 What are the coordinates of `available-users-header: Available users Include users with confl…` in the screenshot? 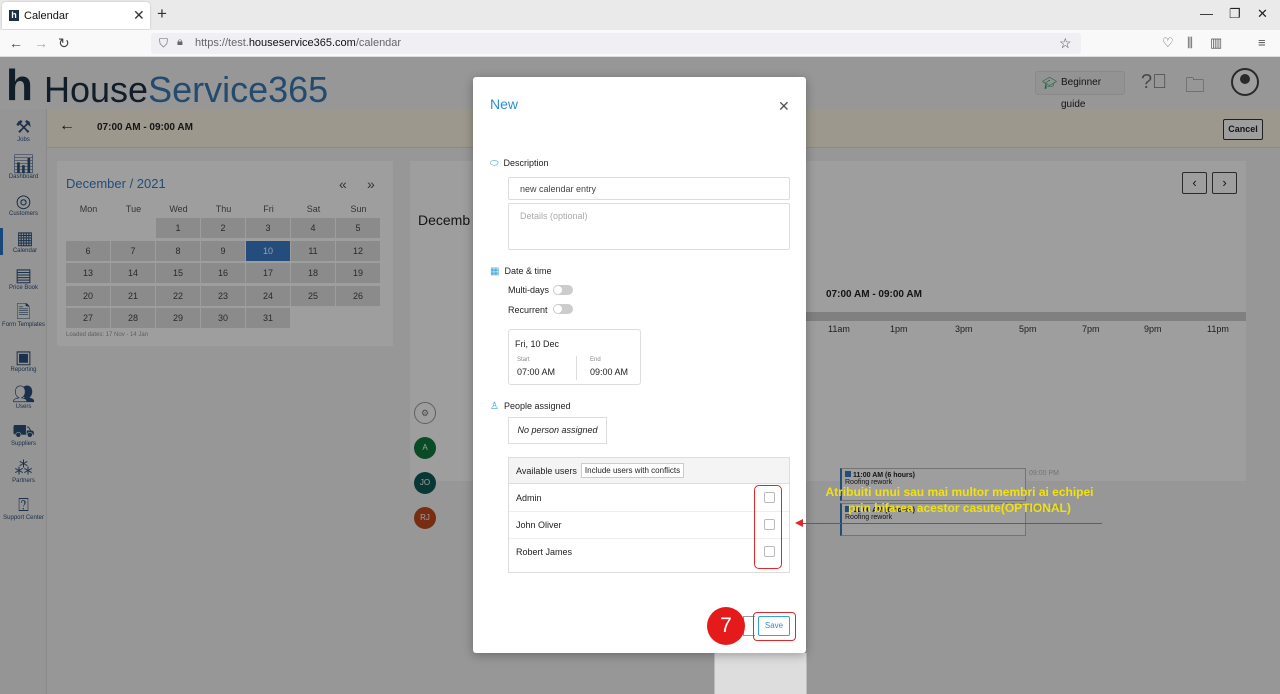 It's located at (649, 471).